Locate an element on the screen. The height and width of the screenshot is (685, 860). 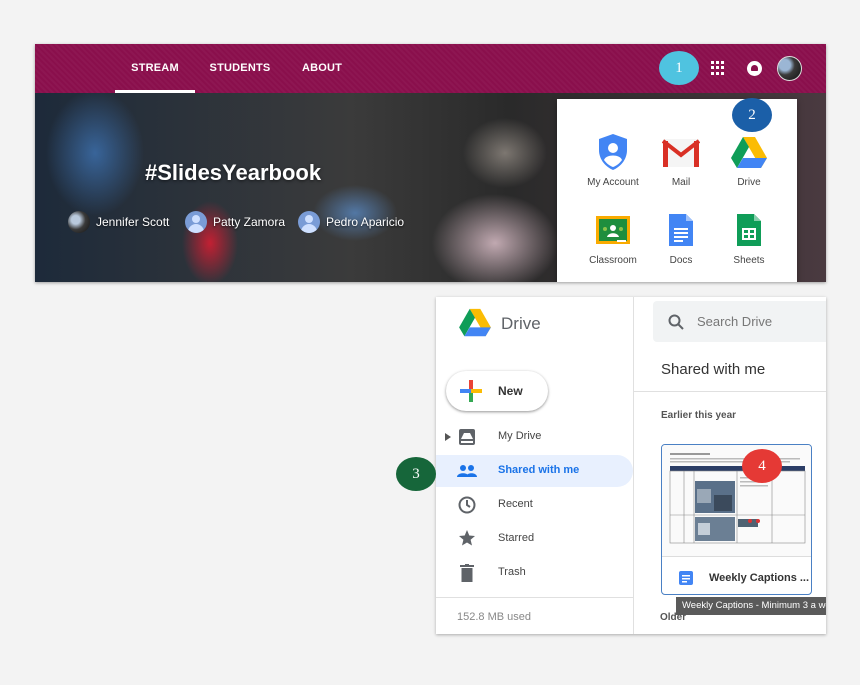
classroom-icon is located at coordinates (613, 230).